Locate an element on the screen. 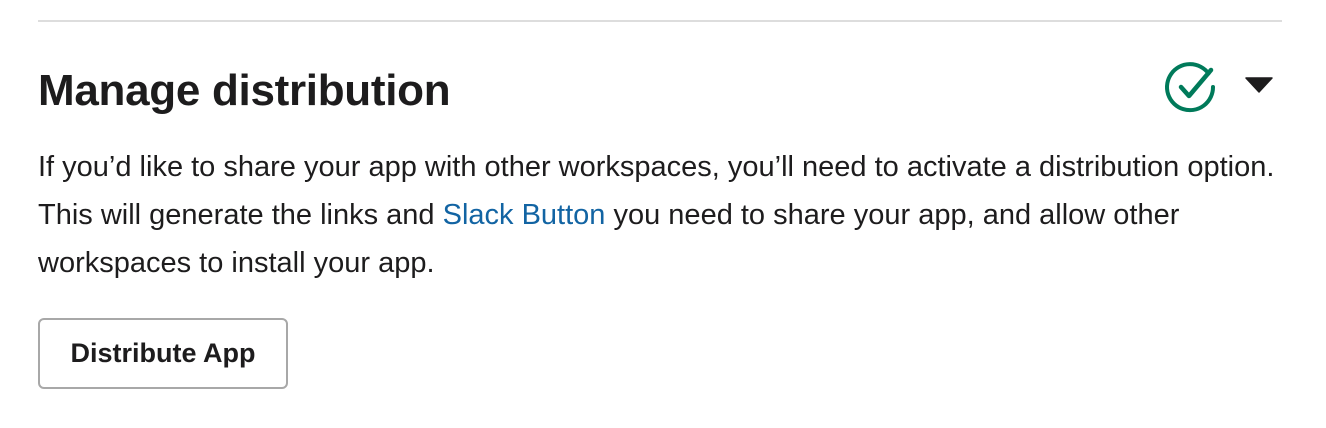 The image size is (1326, 428). section-title: Manage distribution is located at coordinates (244, 90).